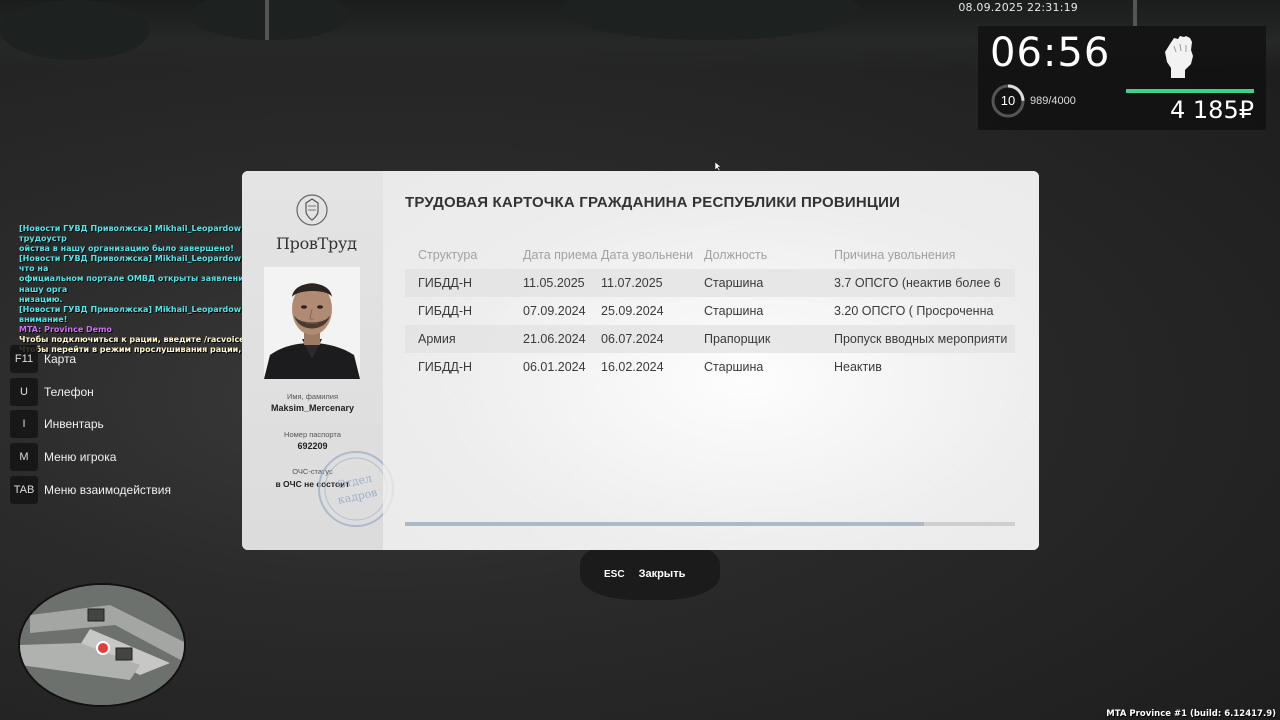  I want to click on scrollbar-thumb, so click(664, 524).